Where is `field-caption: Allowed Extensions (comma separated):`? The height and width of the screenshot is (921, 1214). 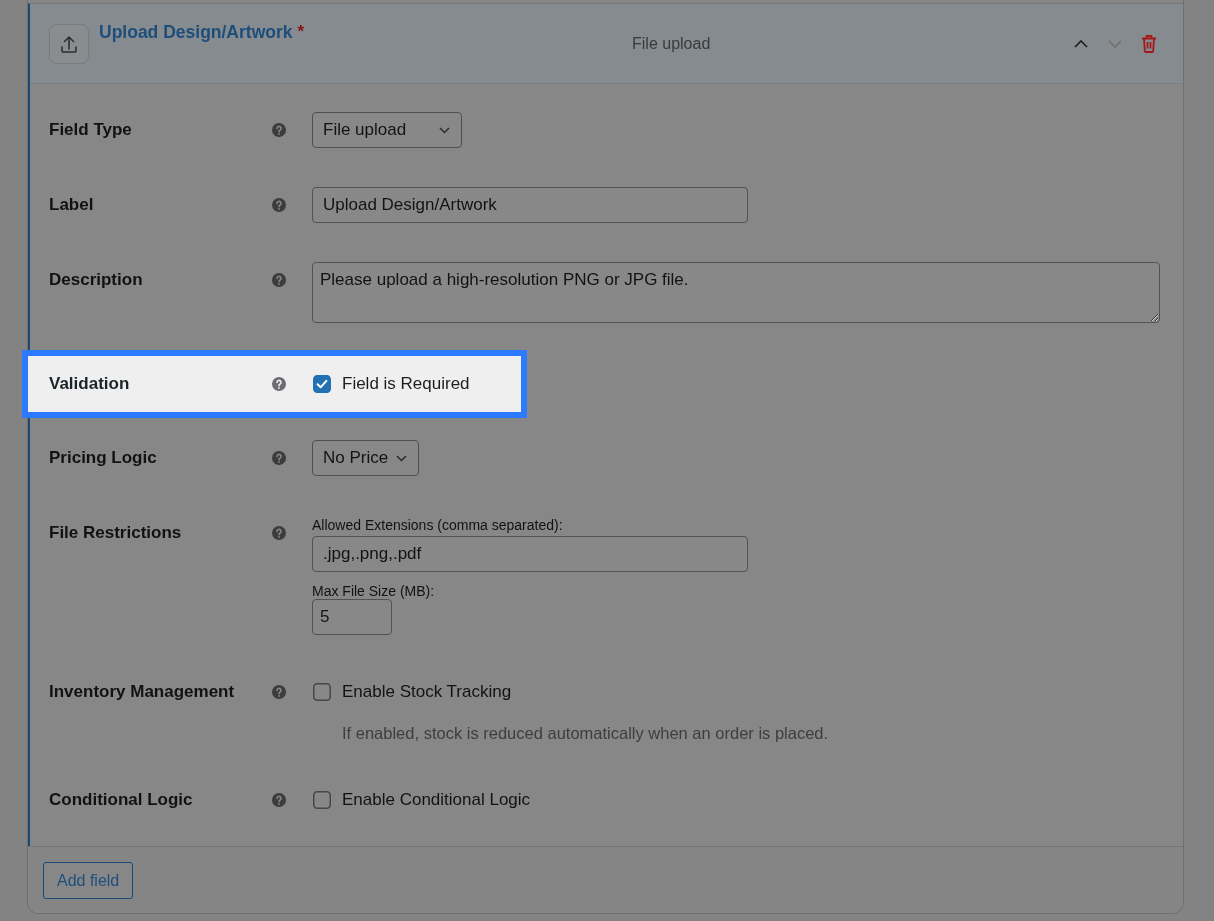
field-caption: Allowed Extensions (comma separated): is located at coordinates (437, 525).